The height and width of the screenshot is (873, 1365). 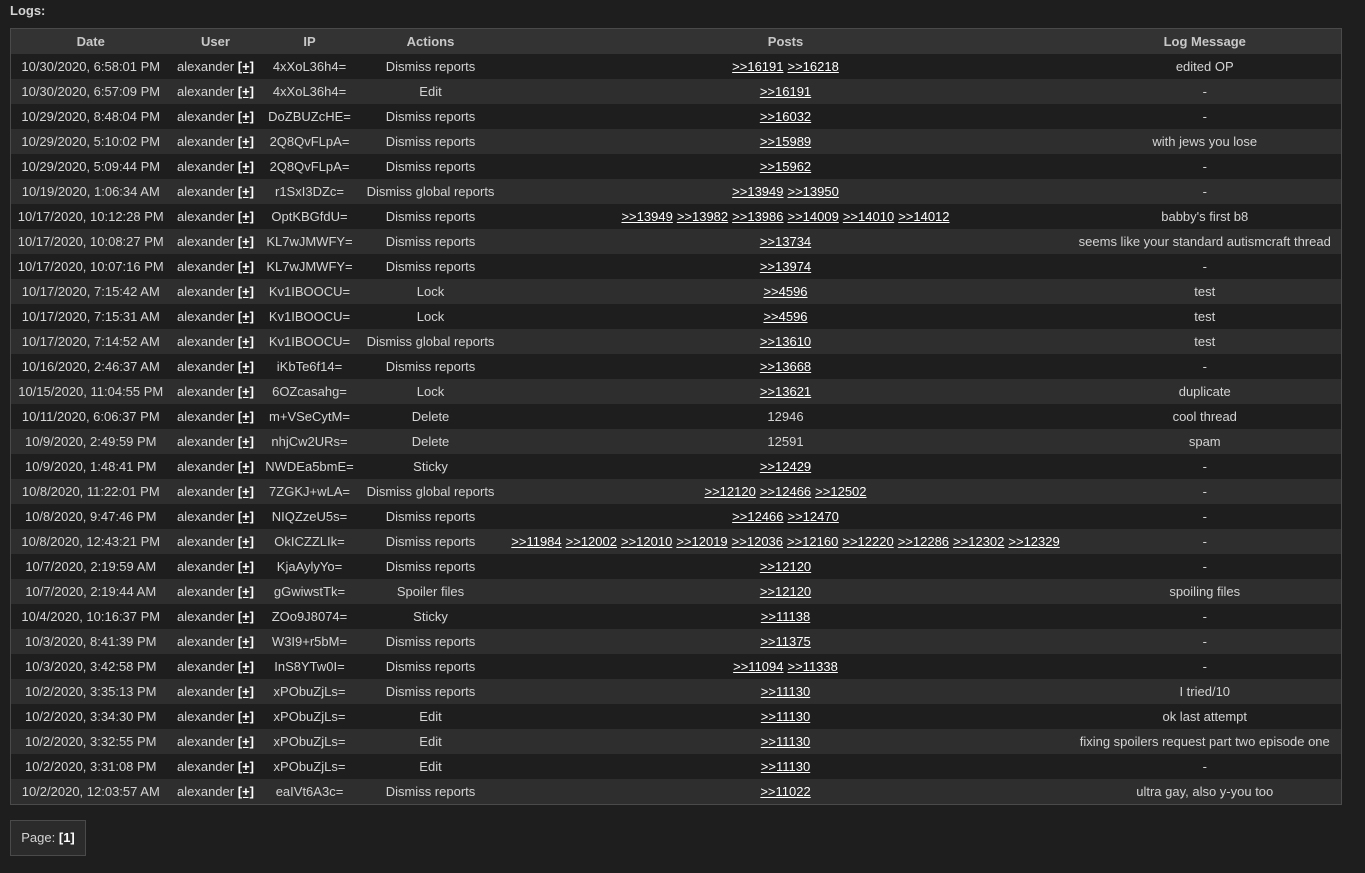 I want to click on post-link: >>13982, so click(x=702, y=216).